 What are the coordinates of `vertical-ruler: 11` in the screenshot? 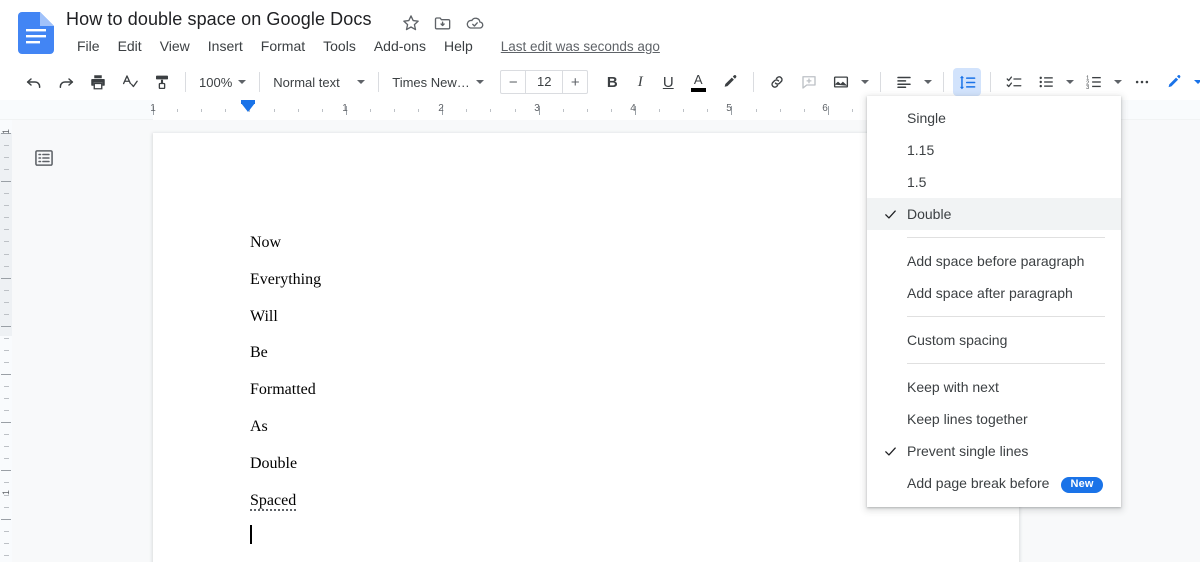 It's located at (6, 341).